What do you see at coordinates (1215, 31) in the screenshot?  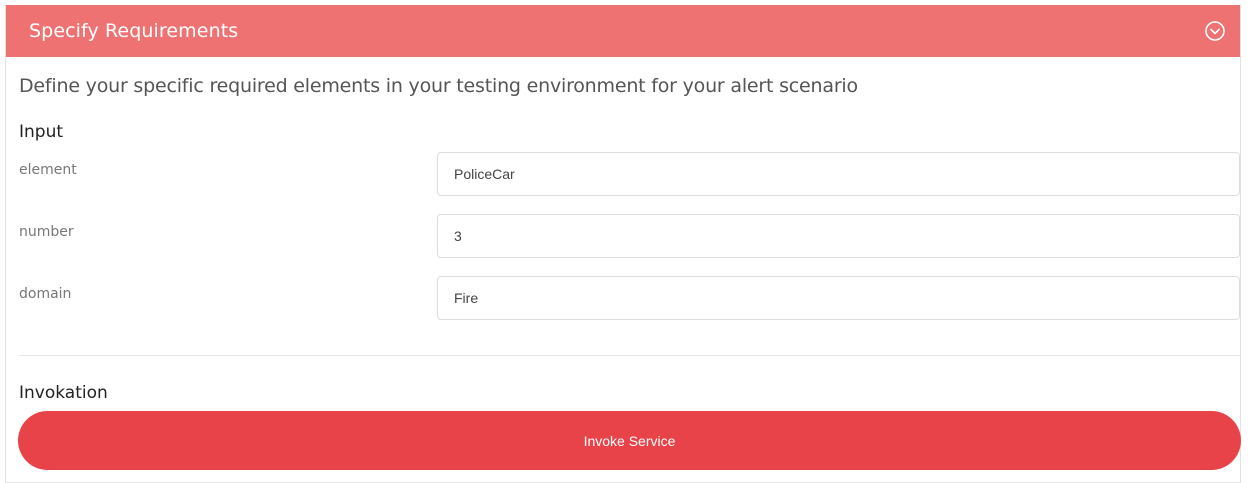 I see `chevron-down-circle-icon` at bounding box center [1215, 31].